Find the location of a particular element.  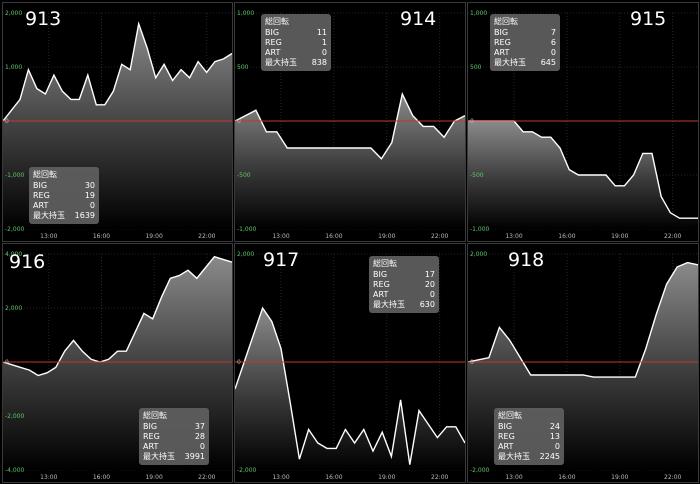

stats-value: 24 is located at coordinates (554, 426).